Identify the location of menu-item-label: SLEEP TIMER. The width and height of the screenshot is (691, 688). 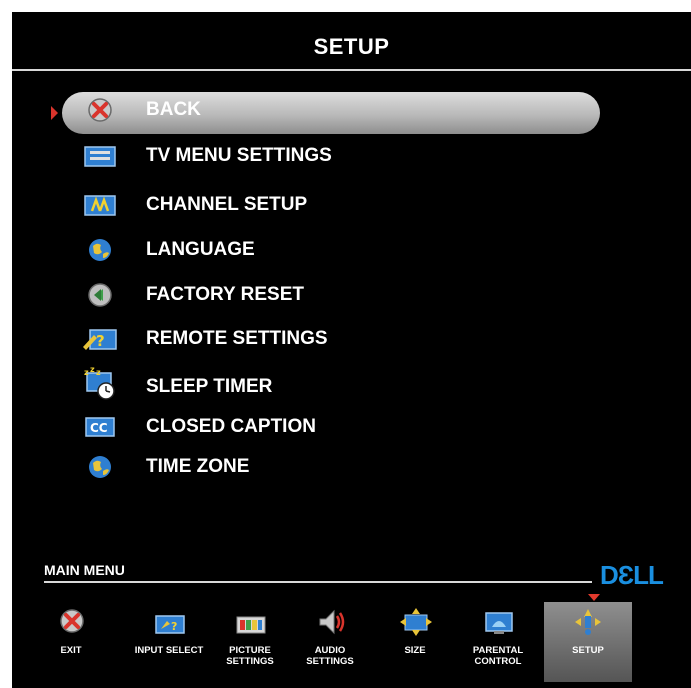
(209, 386).